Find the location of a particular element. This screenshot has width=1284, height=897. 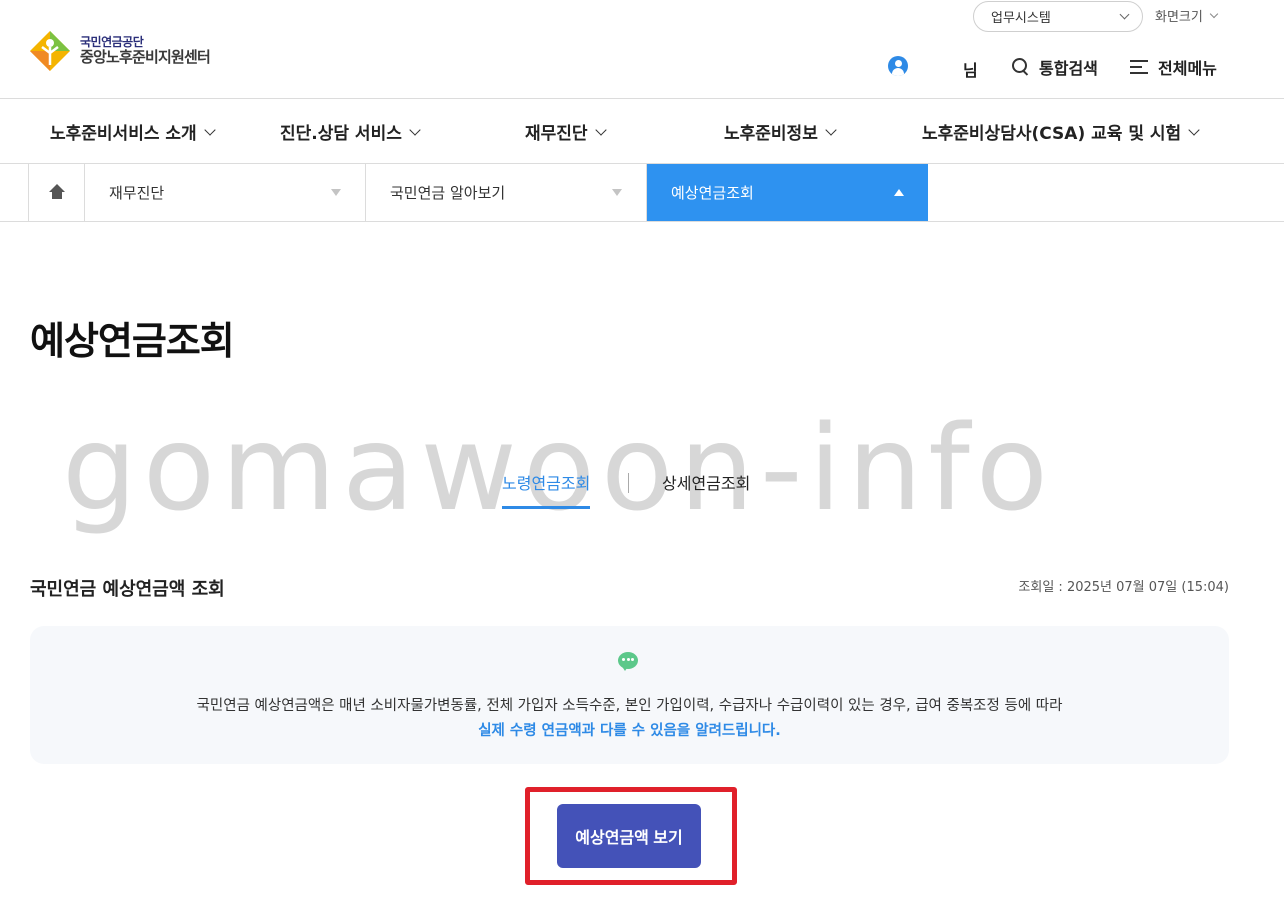

location-depth2-select: 국민연금 알아보기 is located at coordinates (506, 192).